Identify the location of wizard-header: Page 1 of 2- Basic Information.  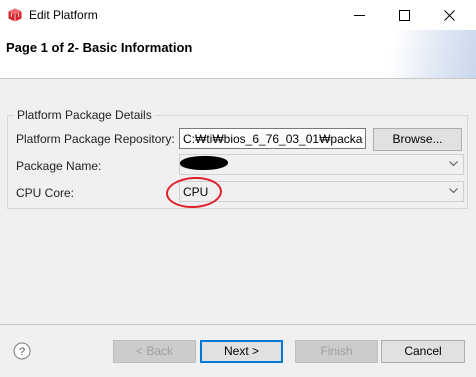
(238, 54).